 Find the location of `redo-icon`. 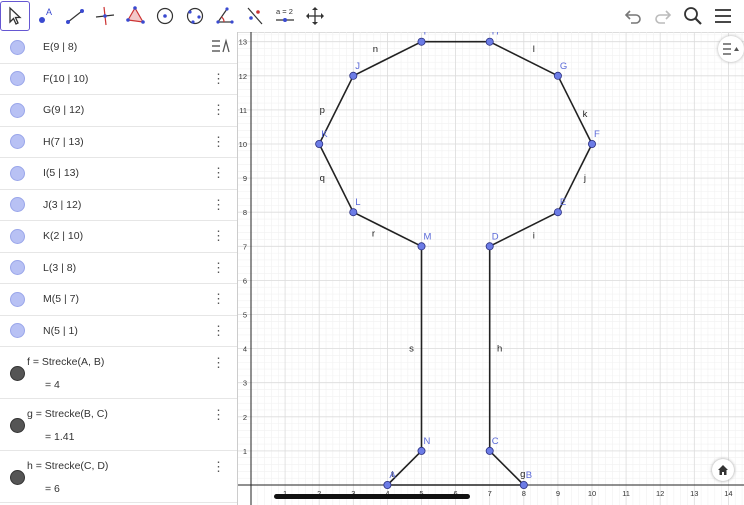

redo-icon is located at coordinates (663, 17).